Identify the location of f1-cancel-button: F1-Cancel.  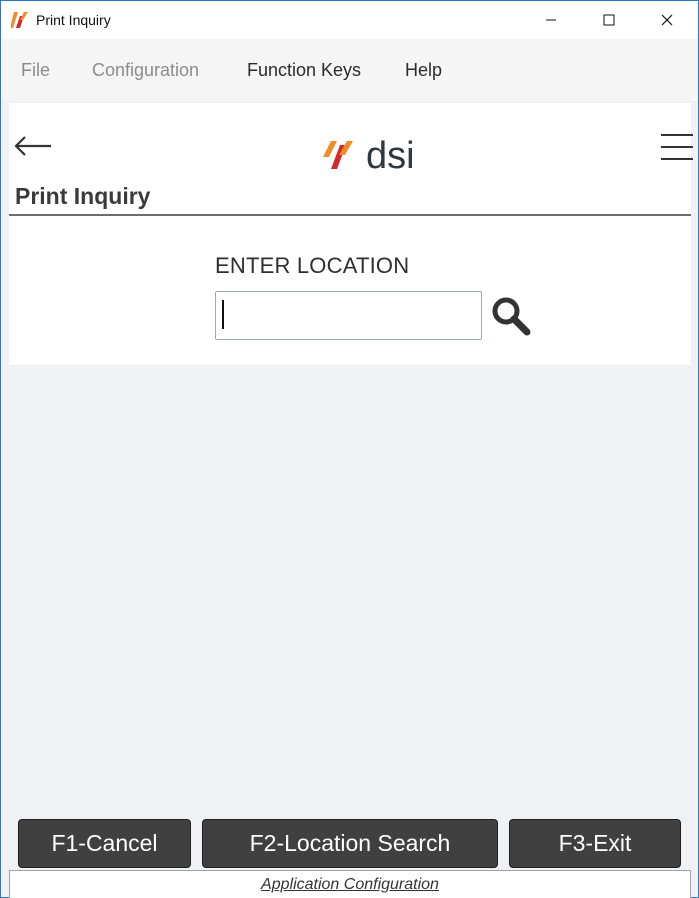
(104, 843).